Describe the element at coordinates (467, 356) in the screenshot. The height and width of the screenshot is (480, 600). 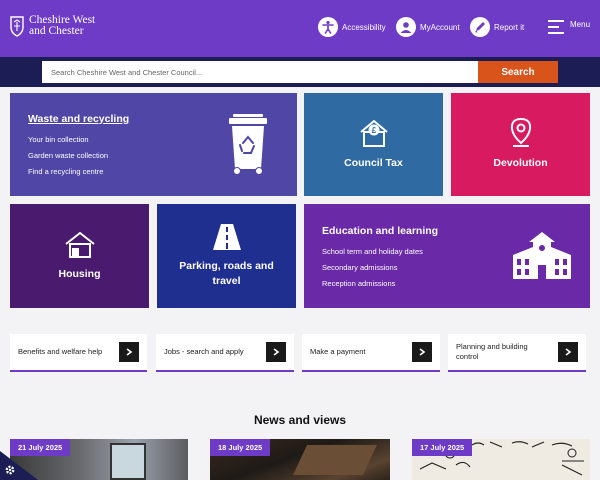
I see `quicklink-planning-label-line2: control` at that location.